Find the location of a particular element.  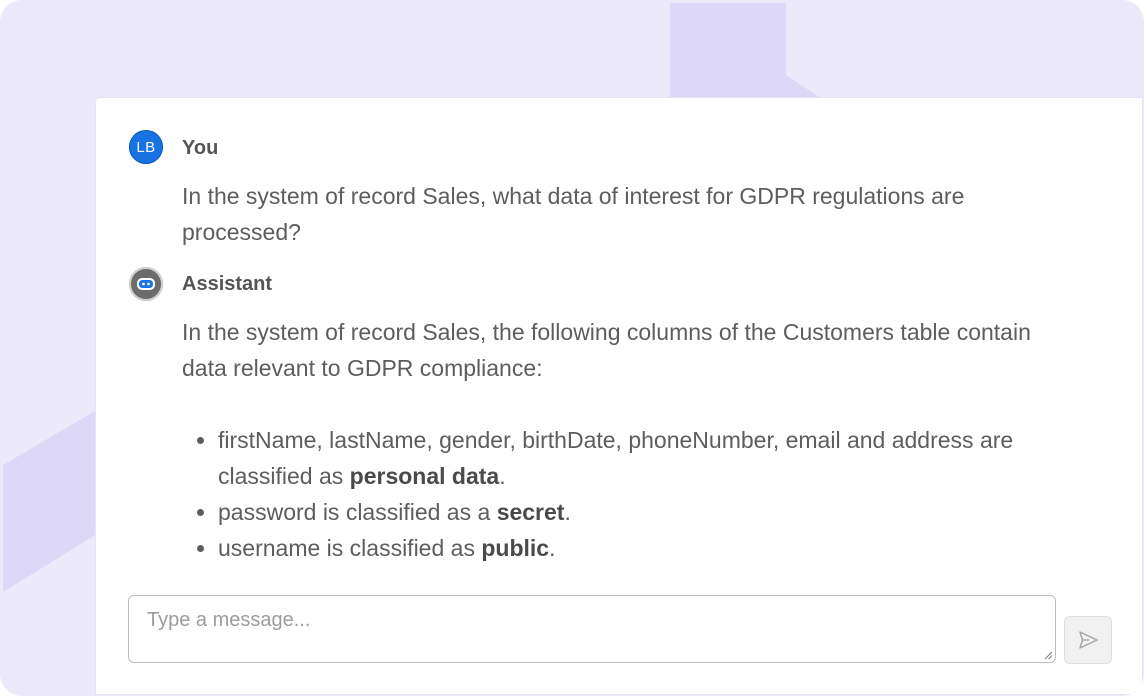

user-avatar-initials: LB is located at coordinates (146, 147).